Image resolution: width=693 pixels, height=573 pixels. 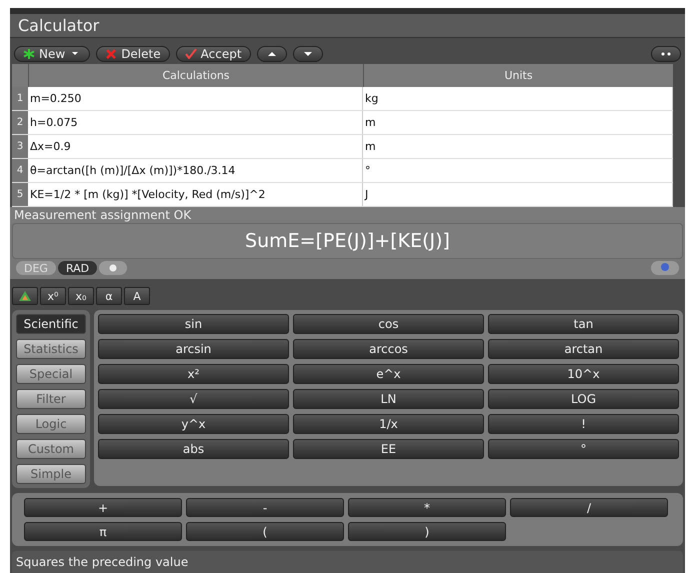 What do you see at coordinates (347, 241) in the screenshot?
I see `formula-display: SumE=[PE(J)]+[KE(J)]` at bounding box center [347, 241].